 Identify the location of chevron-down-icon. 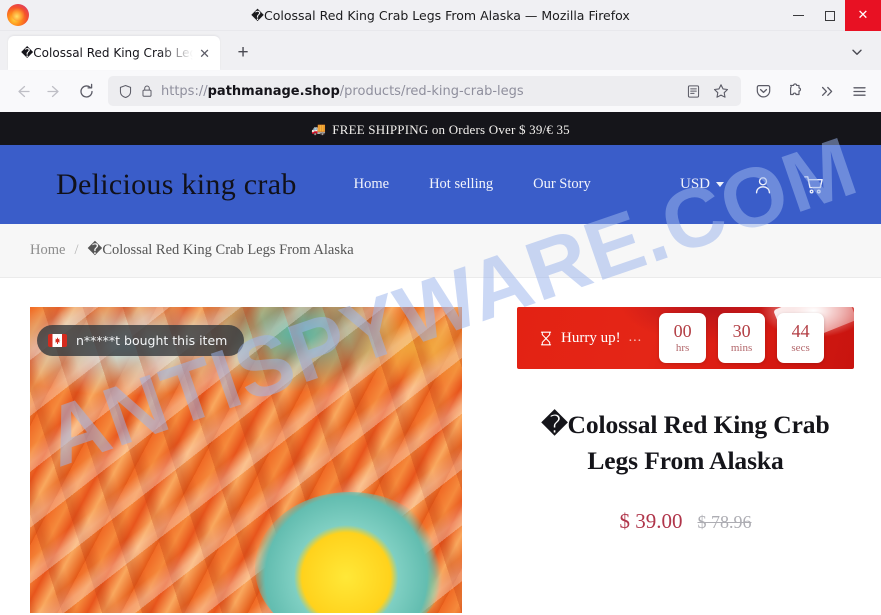
(720, 184).